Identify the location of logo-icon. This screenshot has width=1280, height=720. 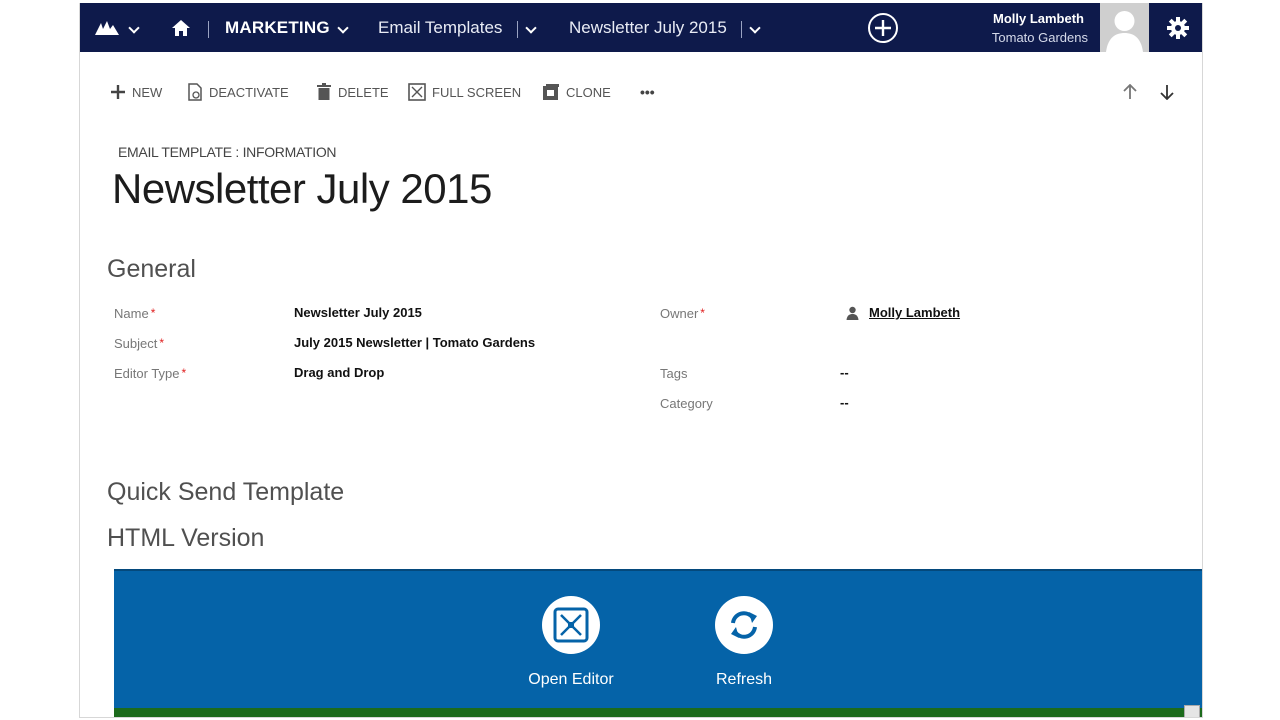
(107, 27).